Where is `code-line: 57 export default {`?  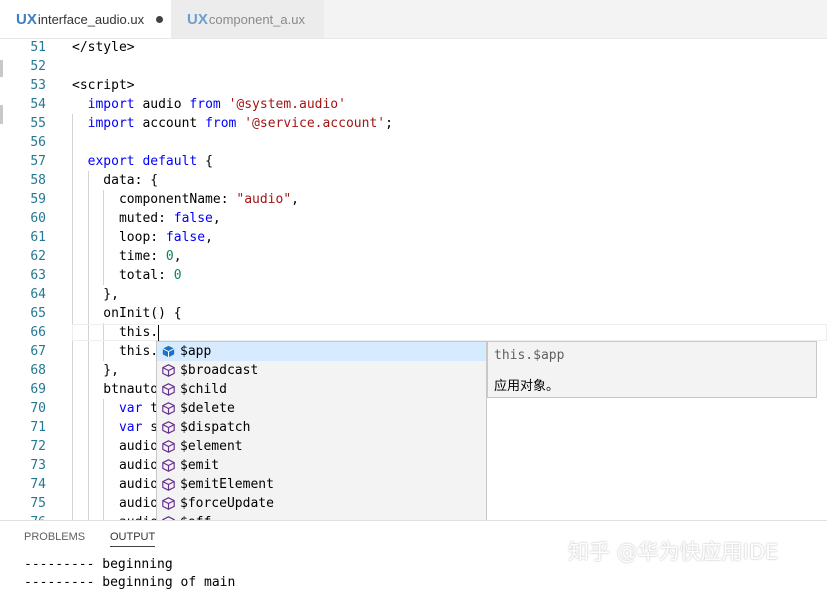
code-line: 57 export default { is located at coordinates (413, 161).